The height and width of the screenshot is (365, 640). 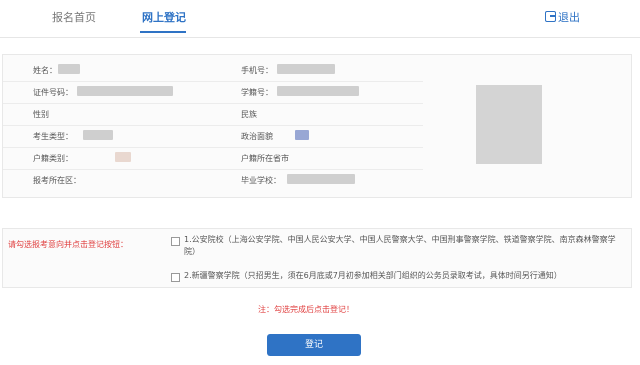 I want to click on info-row: 性别 民族, so click(x=213, y=114).